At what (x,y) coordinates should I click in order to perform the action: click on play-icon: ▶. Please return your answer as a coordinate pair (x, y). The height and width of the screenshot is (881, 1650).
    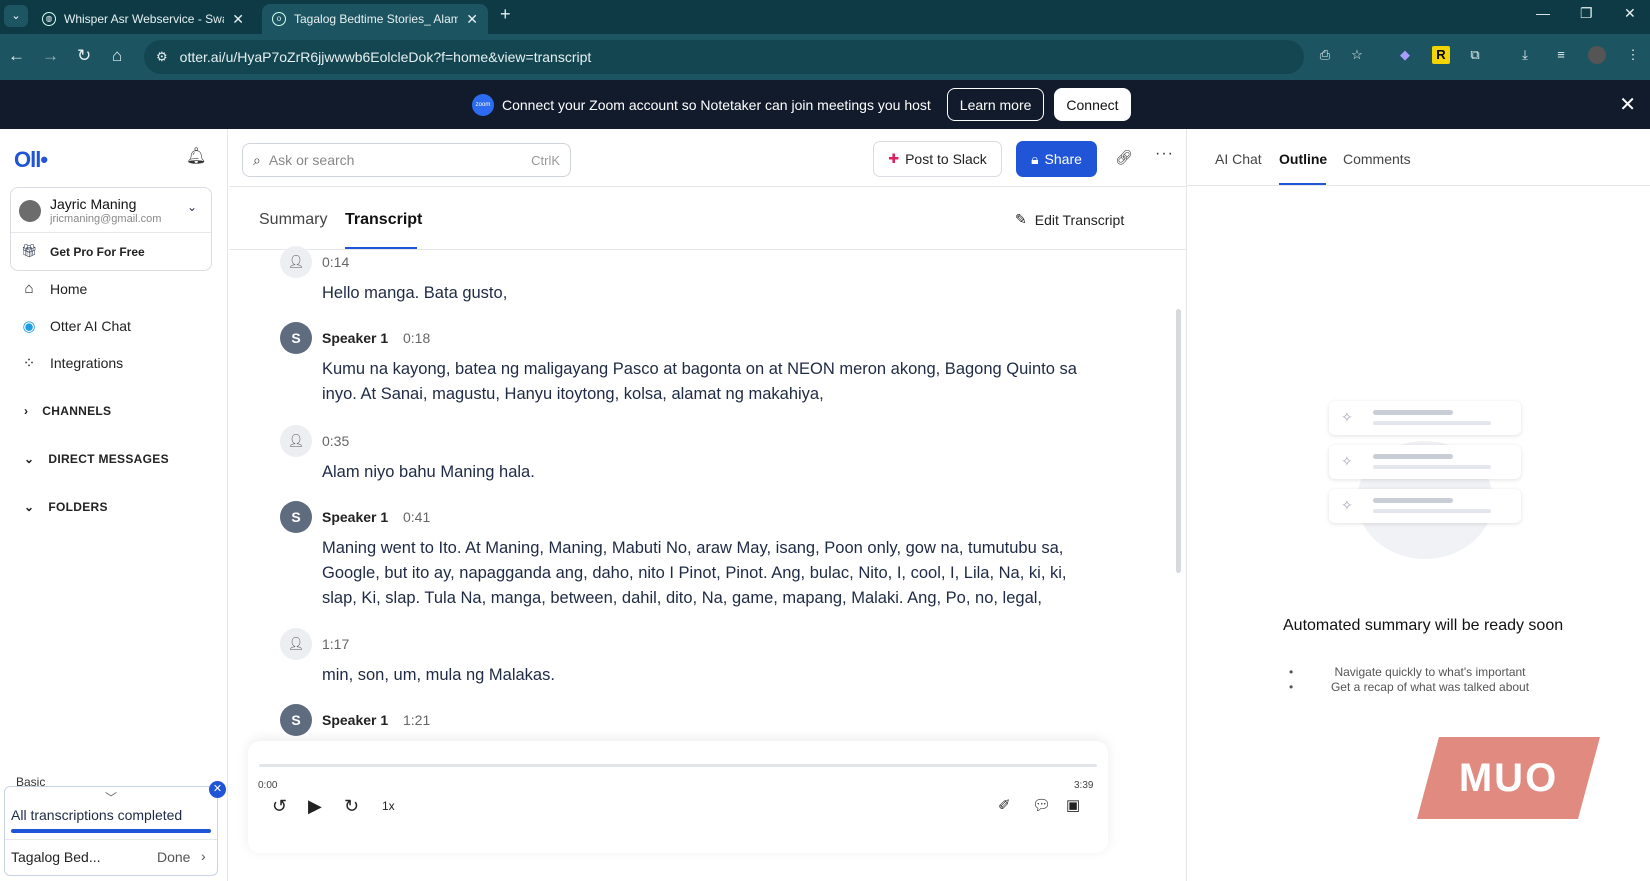
    Looking at the image, I should click on (315, 806).